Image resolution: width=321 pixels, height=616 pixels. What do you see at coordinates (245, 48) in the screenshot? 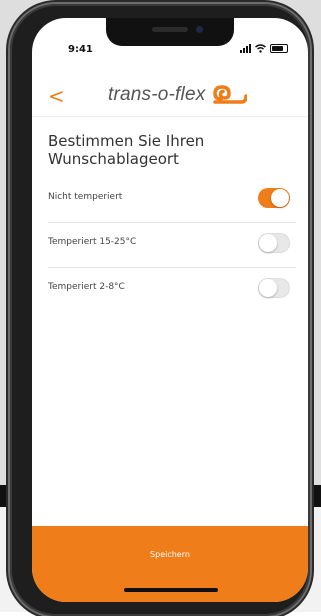
I see `signal-icon` at bounding box center [245, 48].